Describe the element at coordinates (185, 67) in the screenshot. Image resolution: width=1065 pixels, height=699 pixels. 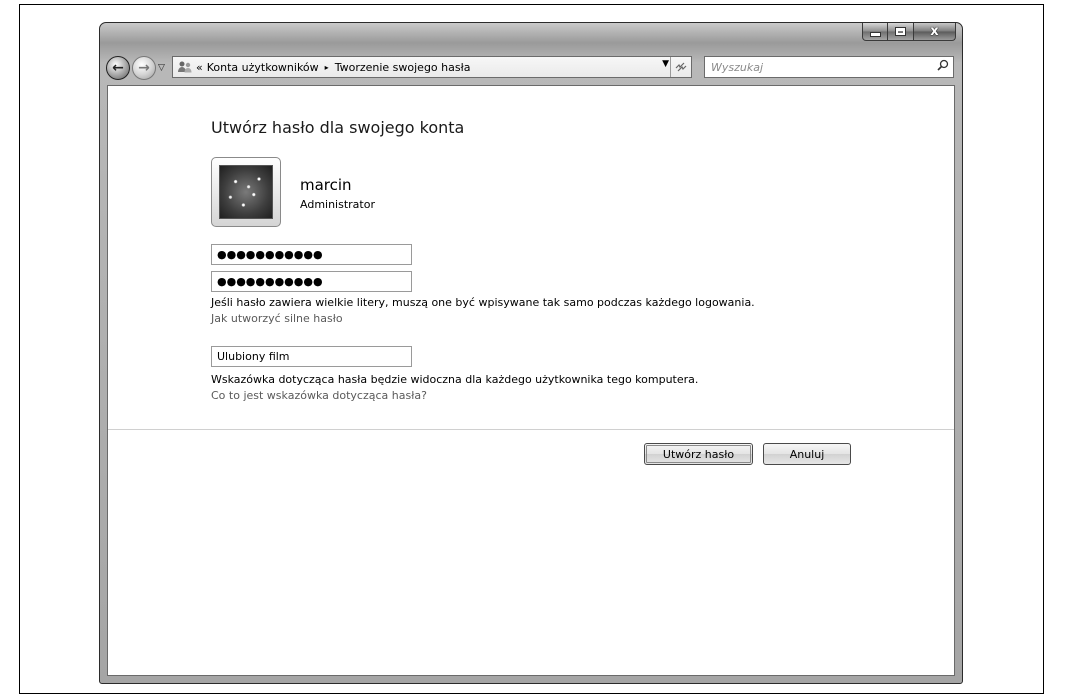
I see `users-icon` at that location.